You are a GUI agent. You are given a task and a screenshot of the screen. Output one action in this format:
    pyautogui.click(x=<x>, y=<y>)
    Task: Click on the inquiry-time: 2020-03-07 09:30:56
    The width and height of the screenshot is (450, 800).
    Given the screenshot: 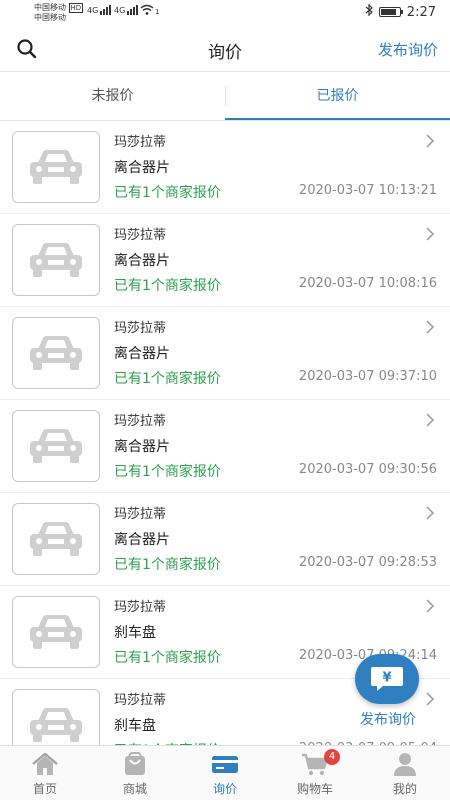 What is the action you would take?
    pyautogui.click(x=367, y=469)
    